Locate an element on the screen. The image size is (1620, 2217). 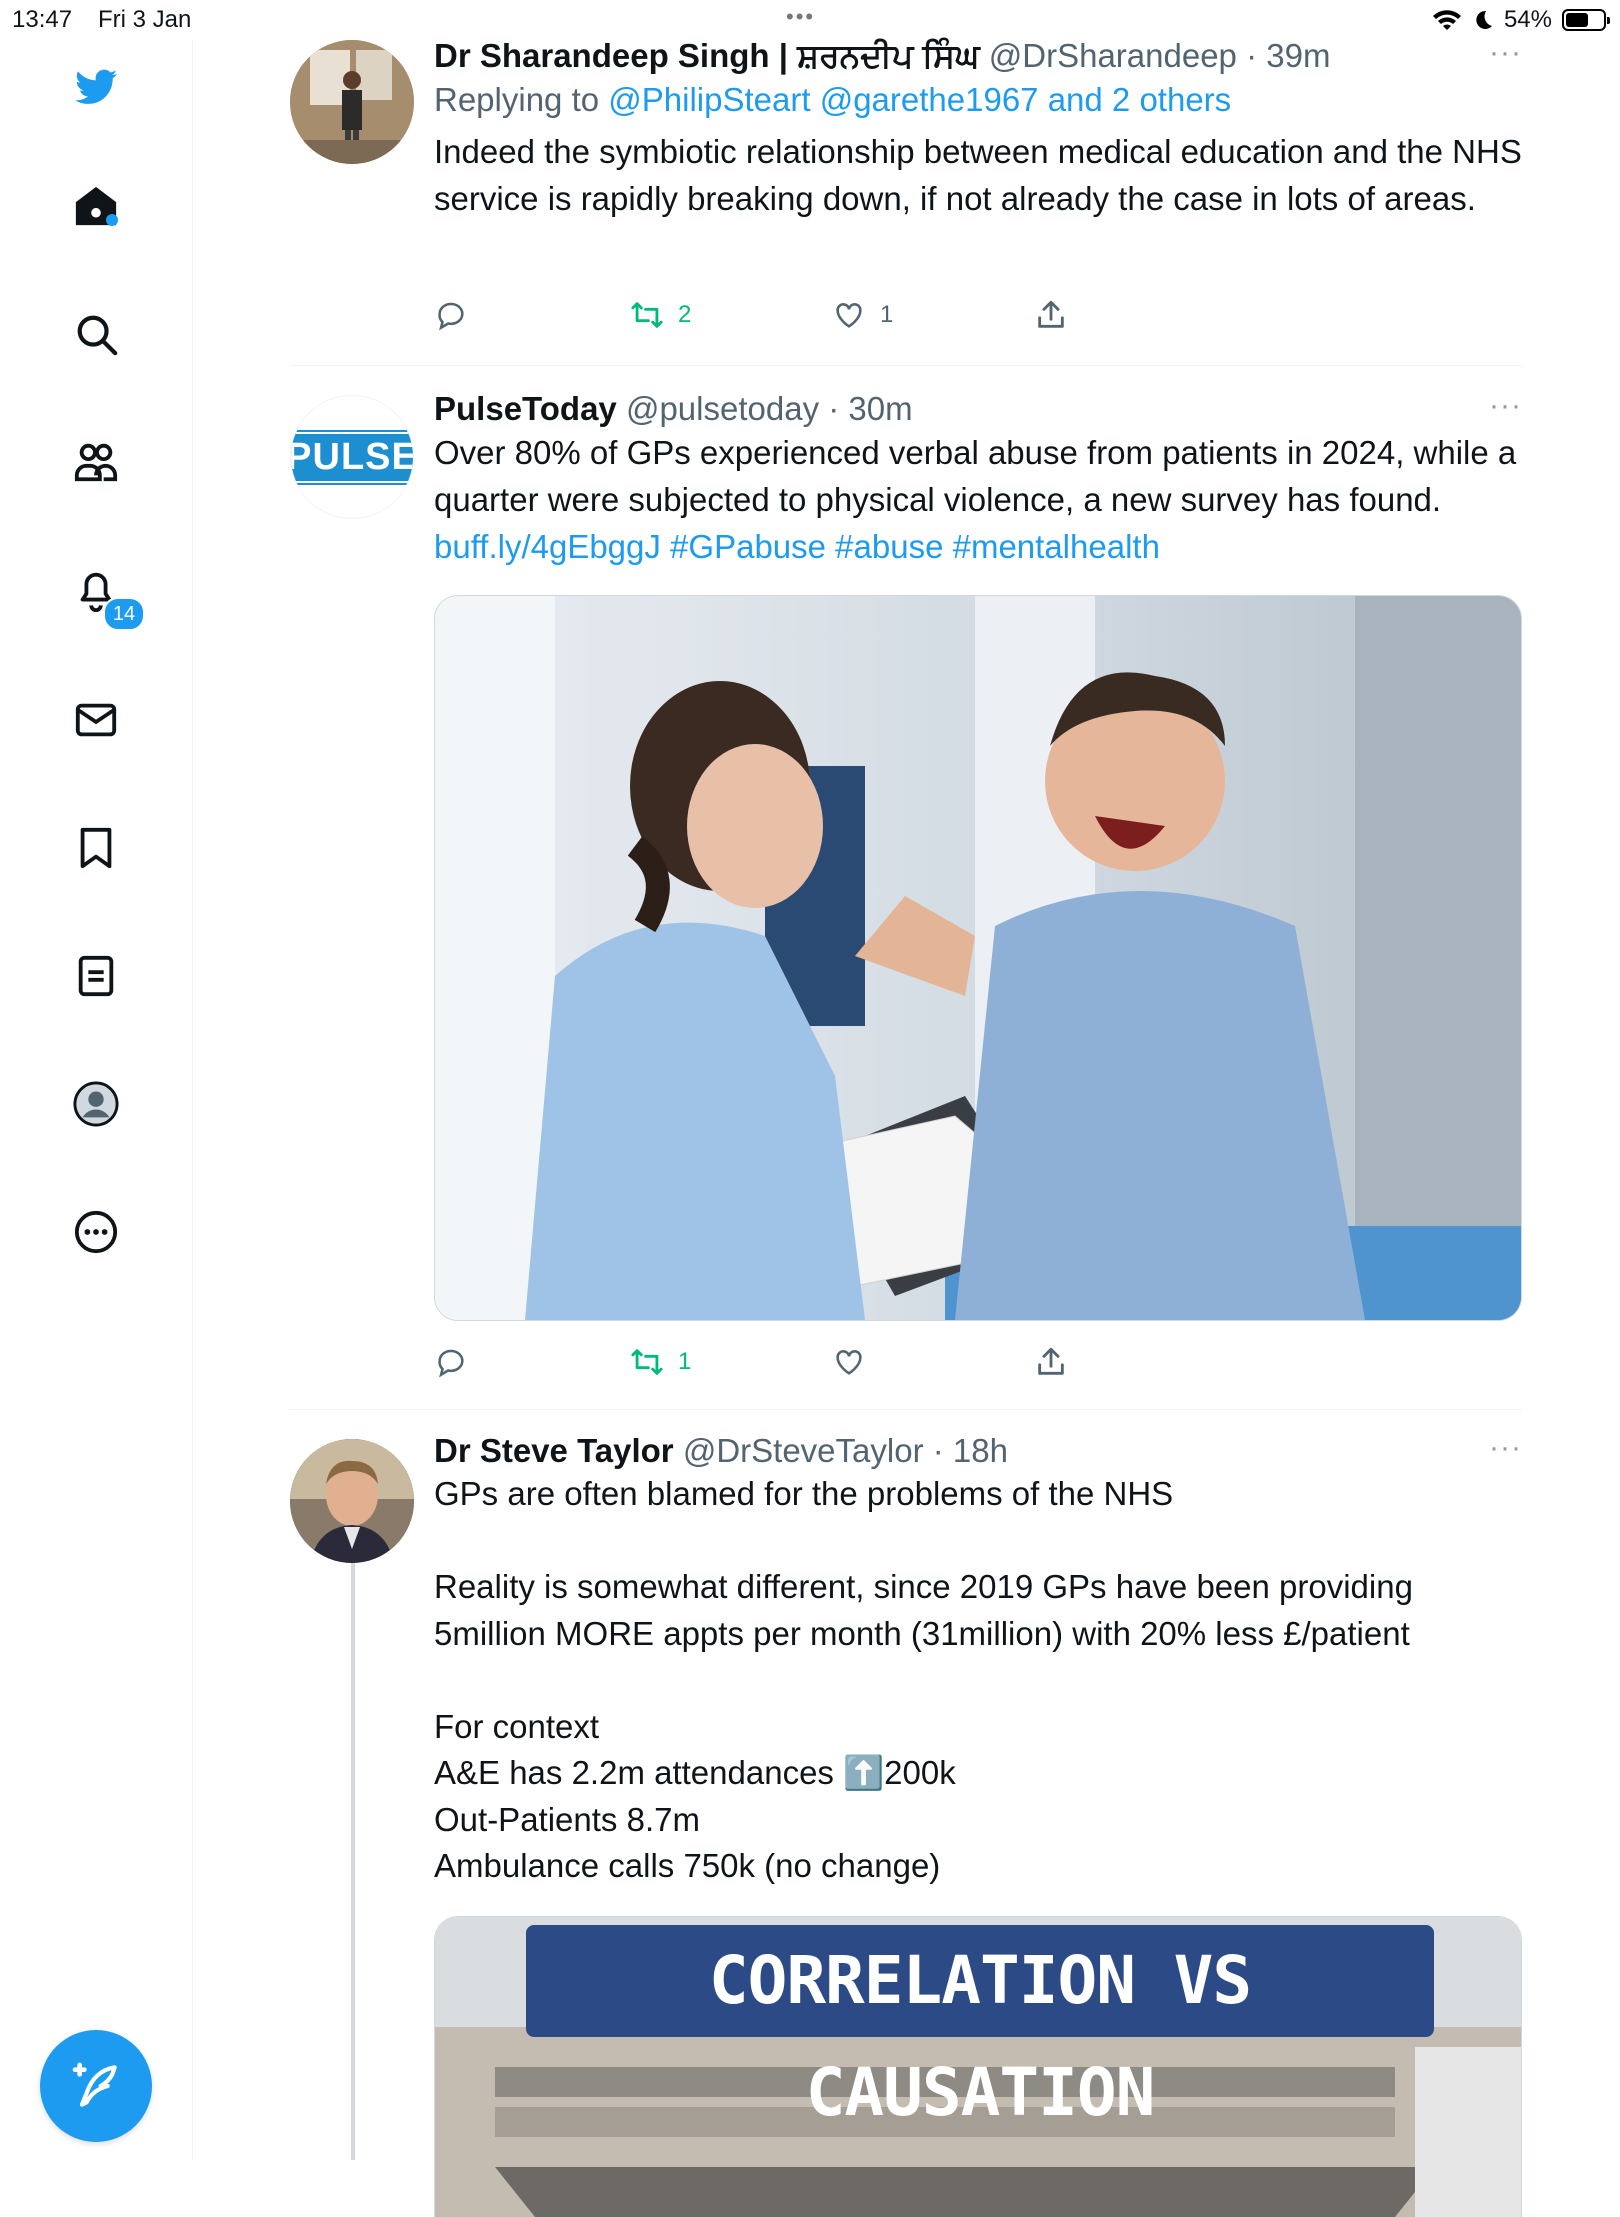
author-name: PulseToday is located at coordinates (525, 408).